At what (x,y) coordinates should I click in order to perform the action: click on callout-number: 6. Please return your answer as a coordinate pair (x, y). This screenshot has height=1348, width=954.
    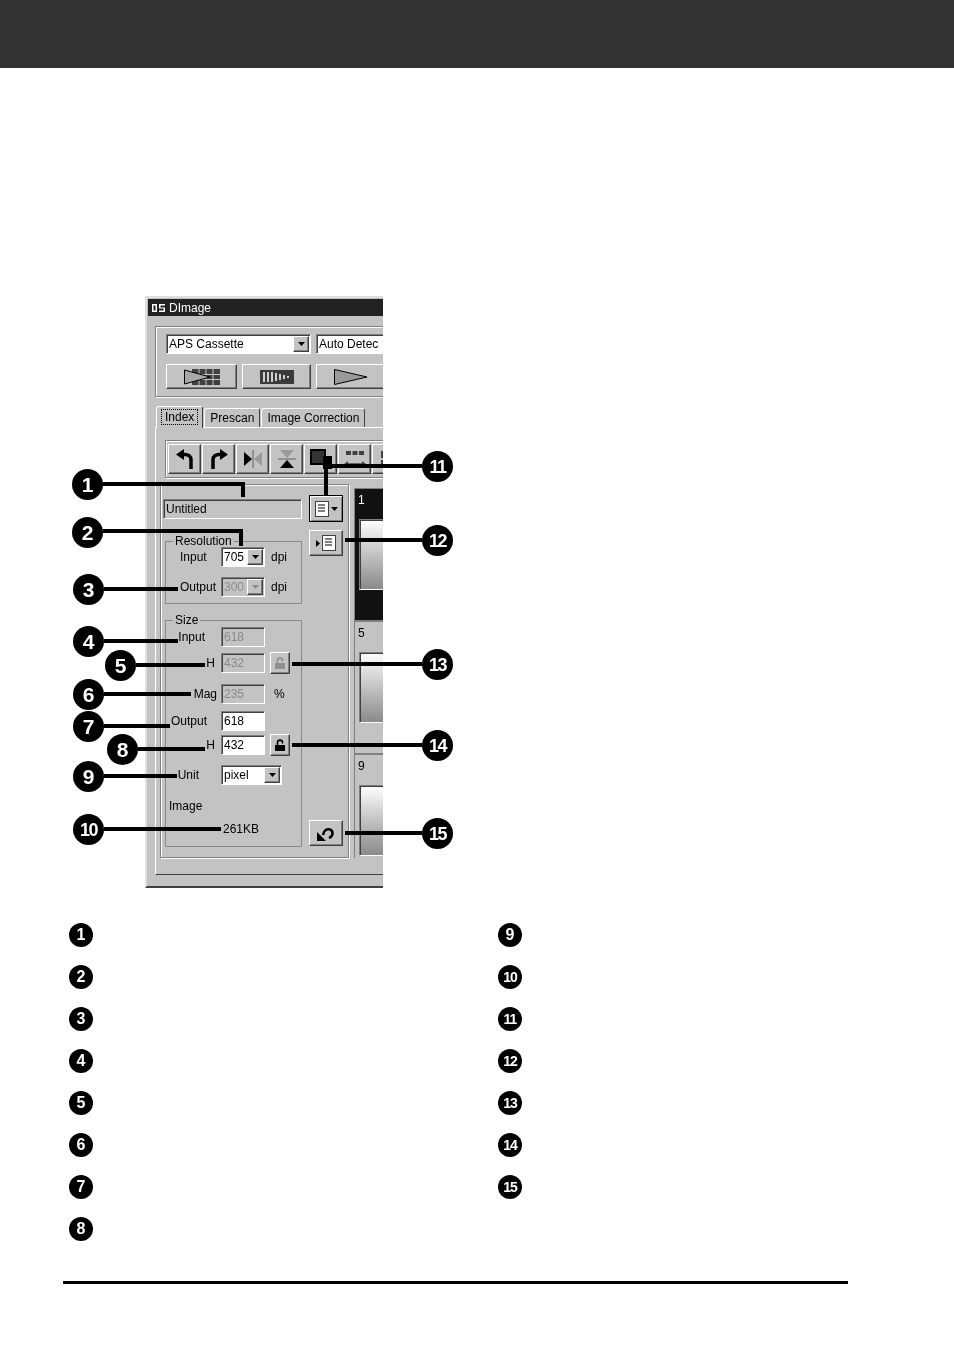
    Looking at the image, I should click on (88, 694).